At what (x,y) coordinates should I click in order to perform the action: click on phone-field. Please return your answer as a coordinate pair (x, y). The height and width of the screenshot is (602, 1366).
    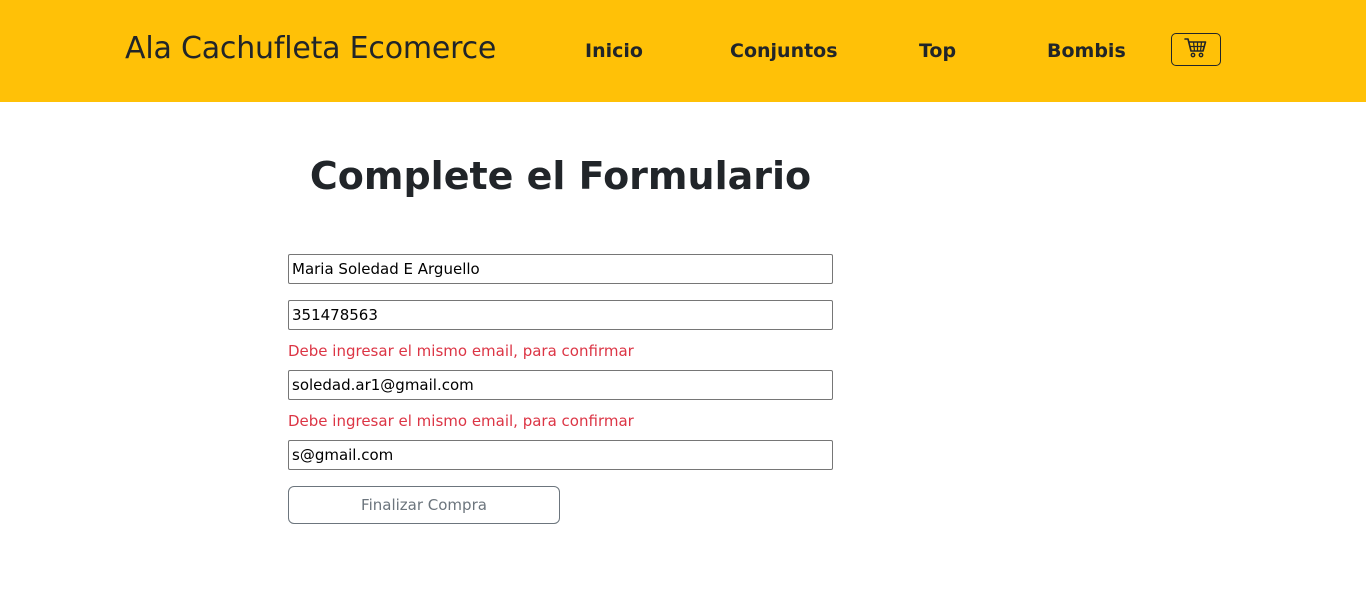
    Looking at the image, I should click on (560, 315).